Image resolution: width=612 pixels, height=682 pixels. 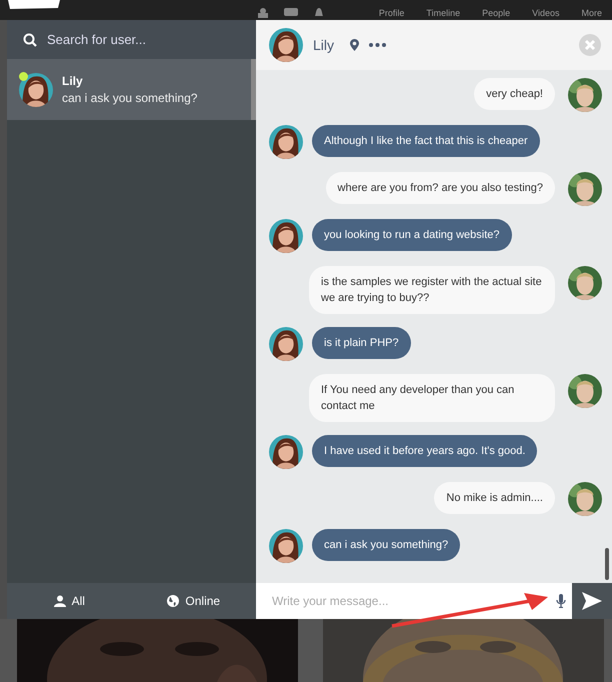 What do you see at coordinates (412, 235) in the screenshot?
I see `message-bubble: you looking to run a dating website?` at bounding box center [412, 235].